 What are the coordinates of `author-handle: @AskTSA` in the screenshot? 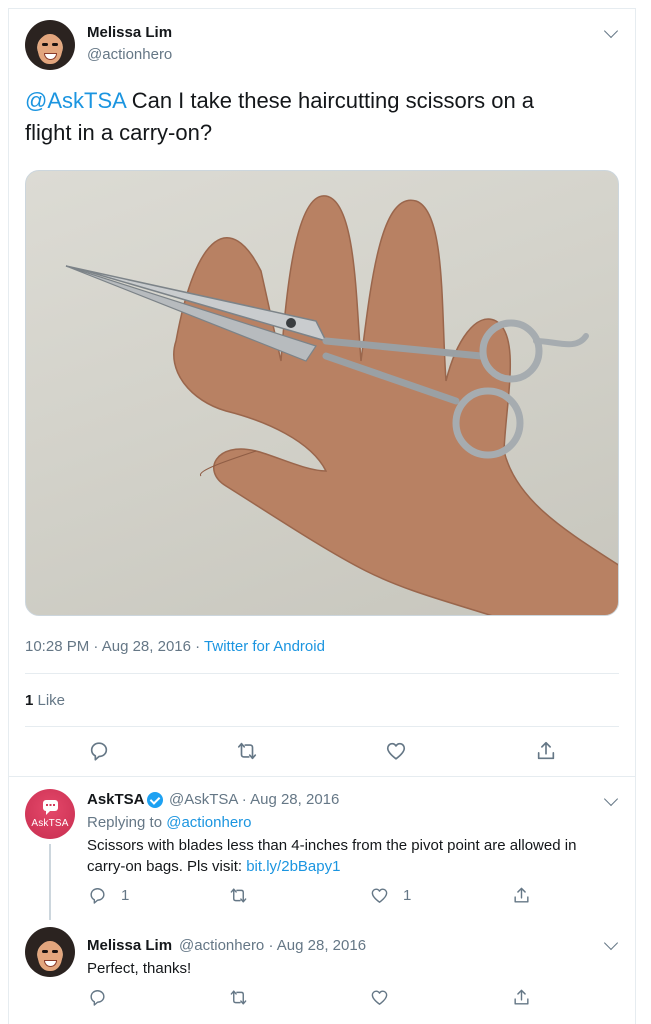 It's located at (203, 799).